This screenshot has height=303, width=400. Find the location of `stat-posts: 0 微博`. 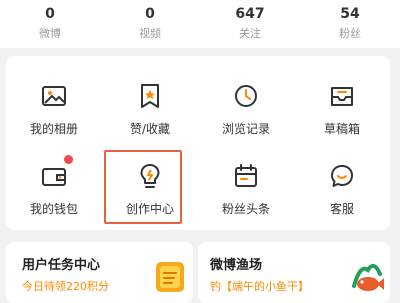

stat-posts: 0 微博 is located at coordinates (50, 20).